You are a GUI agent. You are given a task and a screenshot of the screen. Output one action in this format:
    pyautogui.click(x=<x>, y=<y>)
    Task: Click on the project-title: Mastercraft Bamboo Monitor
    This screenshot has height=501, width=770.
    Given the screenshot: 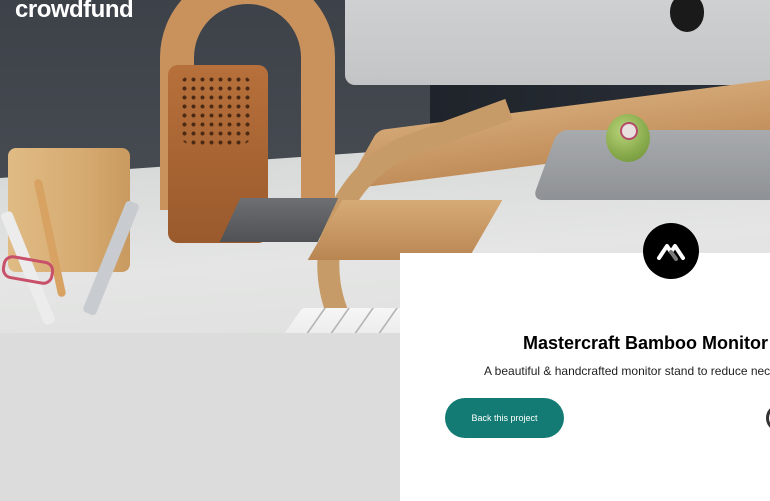 What is the action you would take?
    pyautogui.click(x=646, y=343)
    